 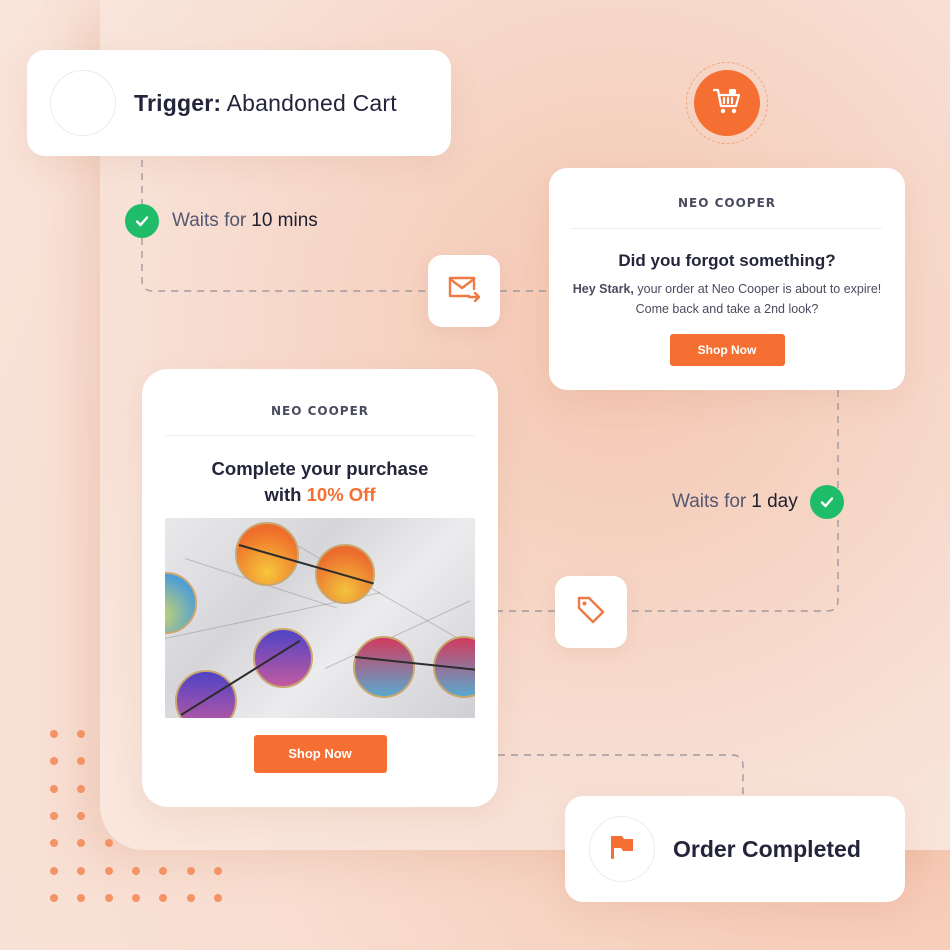 I want to click on completion-icon-ring, so click(x=622, y=849).